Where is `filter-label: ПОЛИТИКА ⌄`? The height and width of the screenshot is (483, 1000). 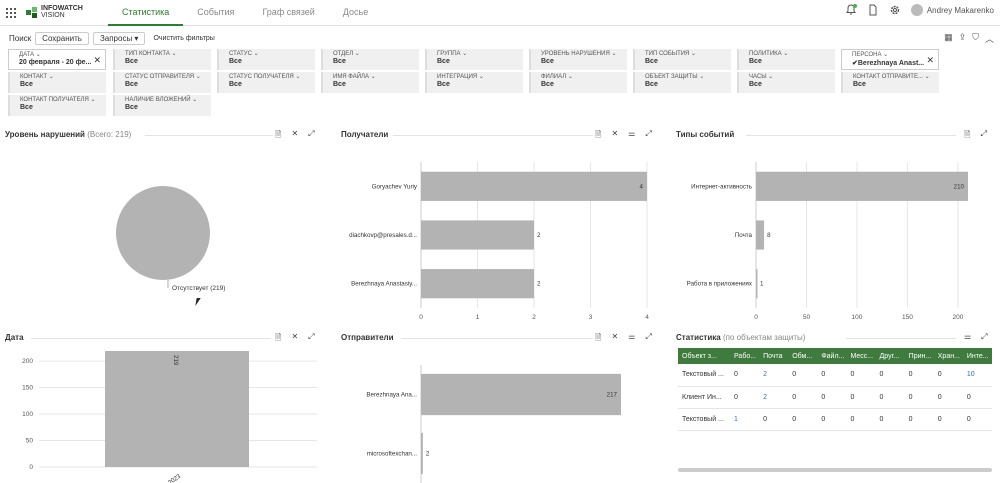 filter-label: ПОЛИТИКА ⌄ is located at coordinates (769, 54).